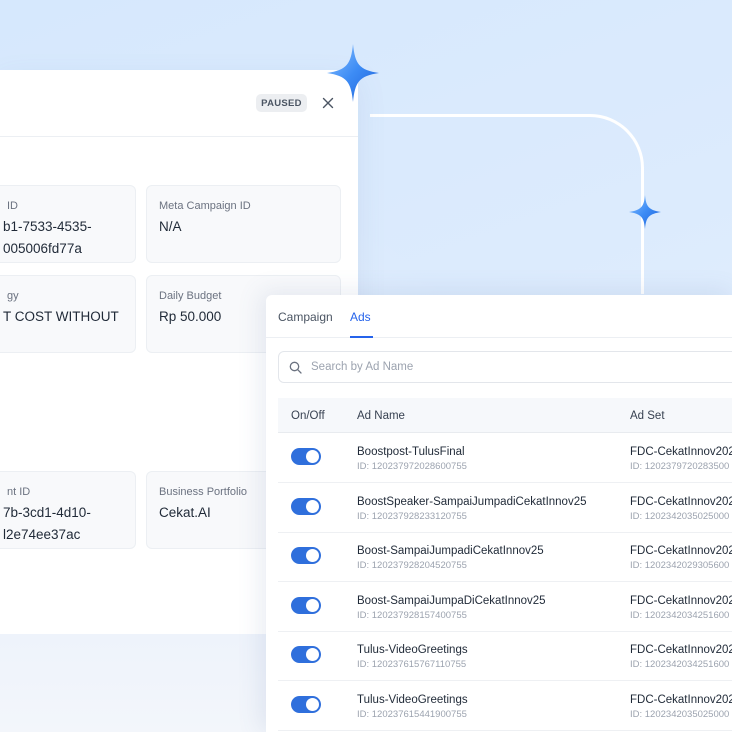 This screenshot has width=732, height=732. I want to click on table-header: On/Off Ad Name Ad Set, so click(505, 415).